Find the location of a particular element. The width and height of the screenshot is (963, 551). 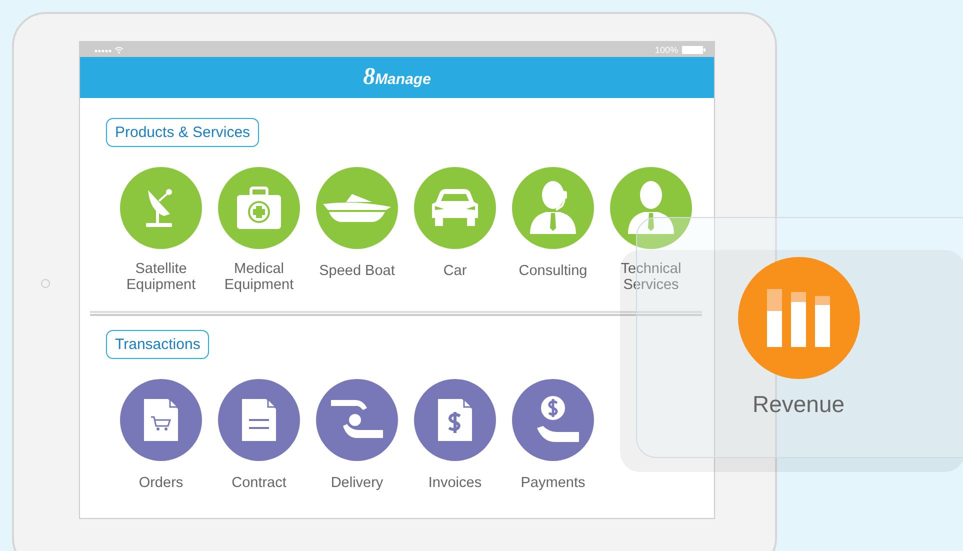

section-title: Products & Services is located at coordinates (183, 132).